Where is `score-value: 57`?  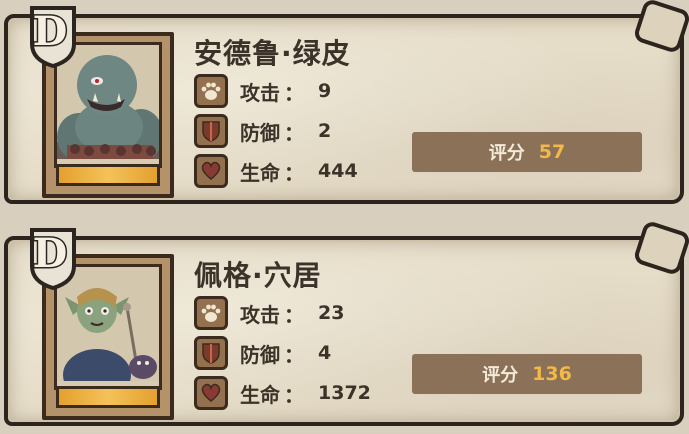
score-value: 57 is located at coordinates (552, 152).